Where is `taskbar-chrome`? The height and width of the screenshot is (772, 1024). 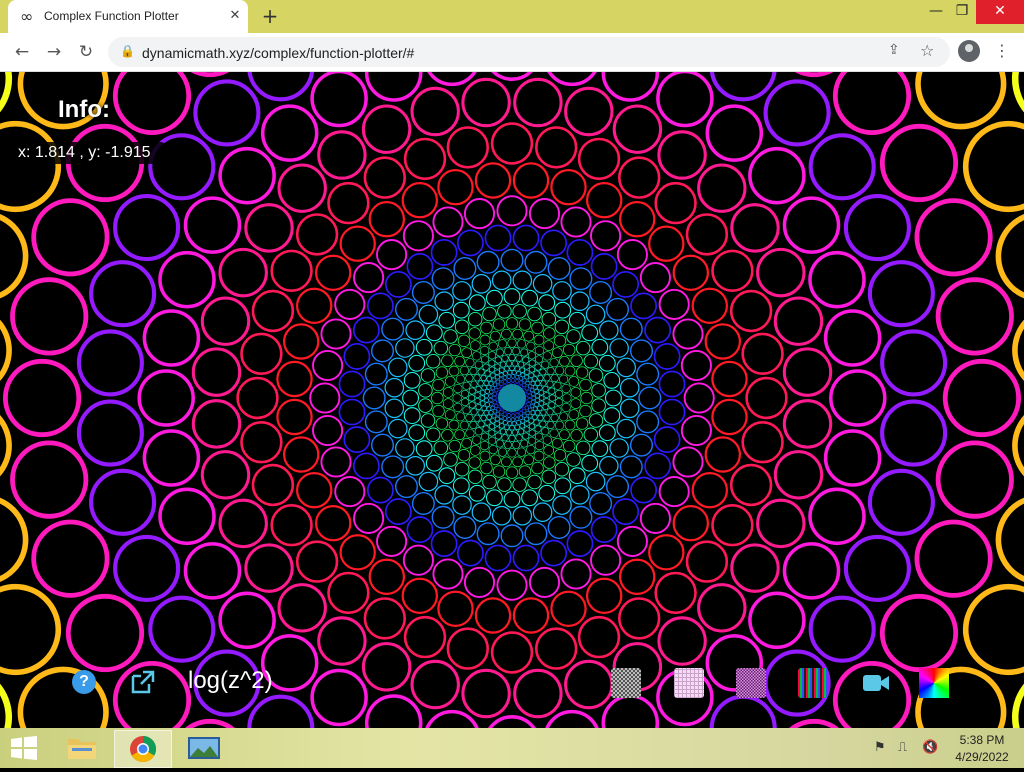
taskbar-chrome is located at coordinates (143, 749).